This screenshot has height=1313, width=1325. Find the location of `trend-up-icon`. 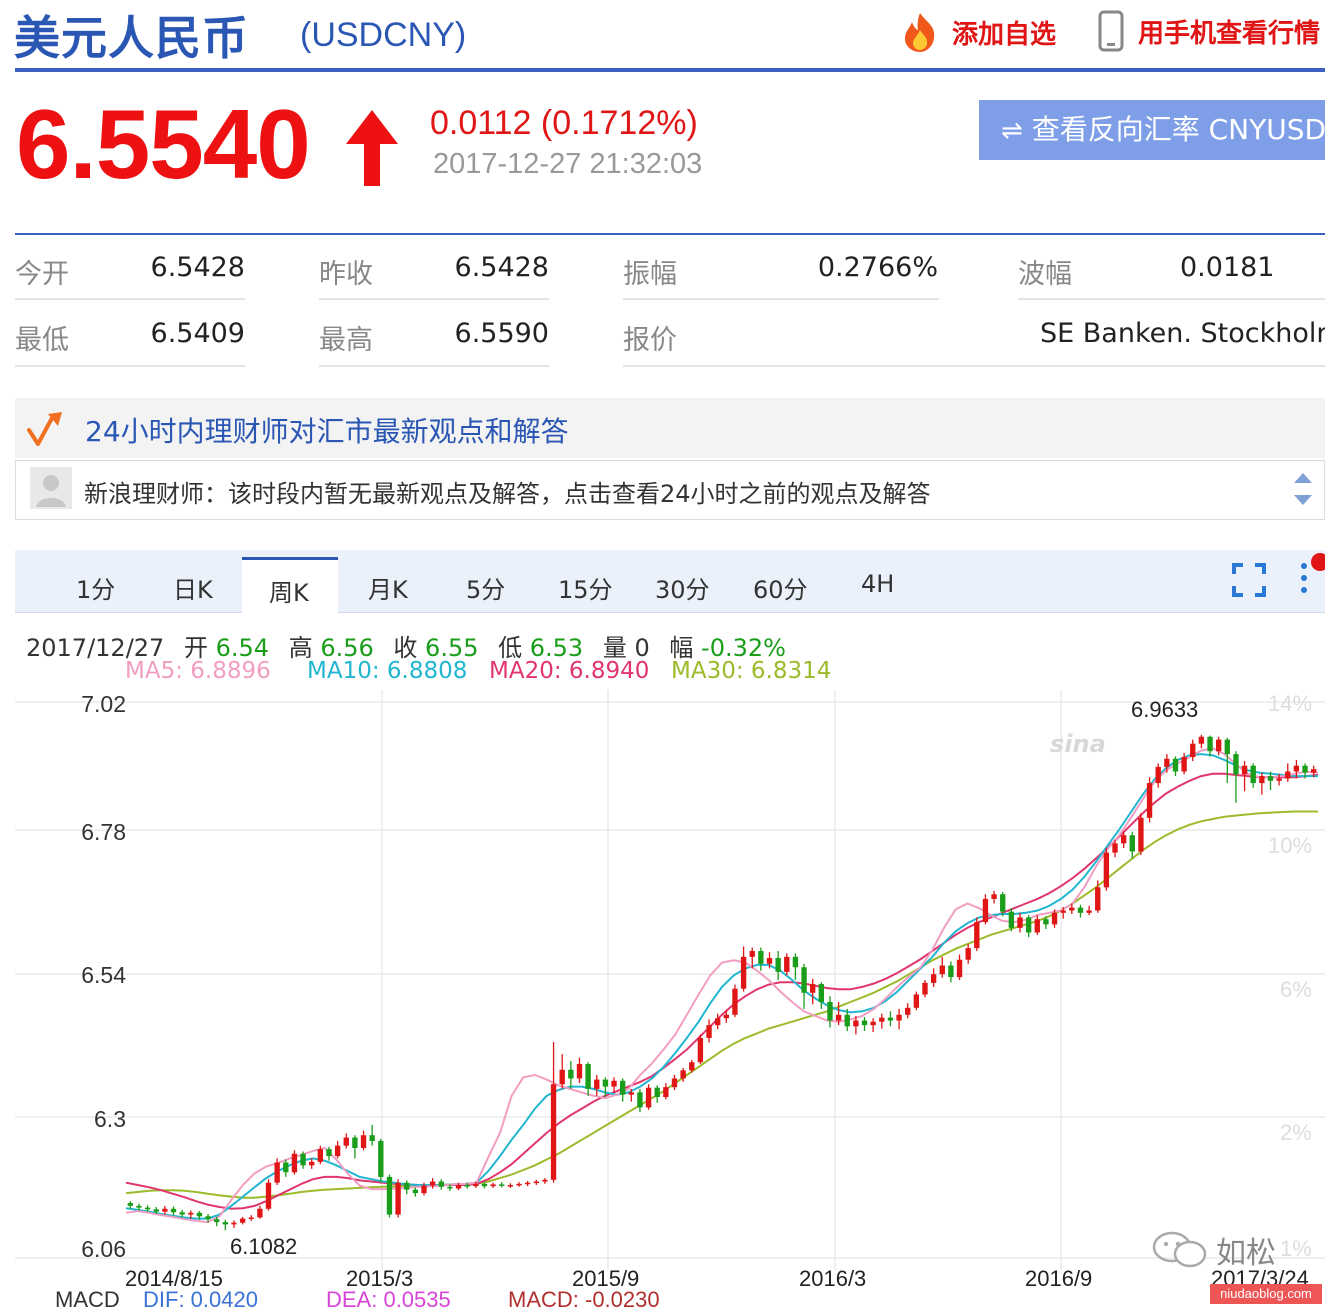

trend-up-icon is located at coordinates (44, 429).